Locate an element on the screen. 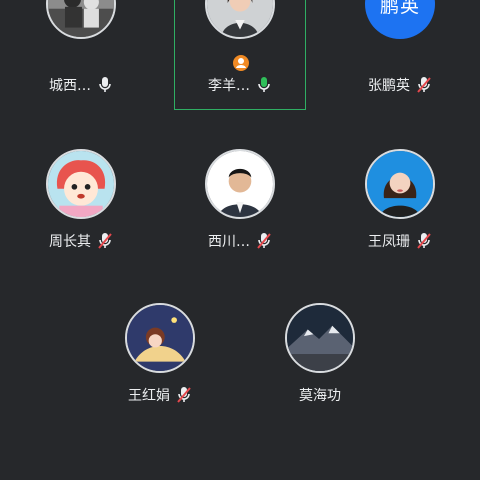  host-badge-icon is located at coordinates (241, 63).